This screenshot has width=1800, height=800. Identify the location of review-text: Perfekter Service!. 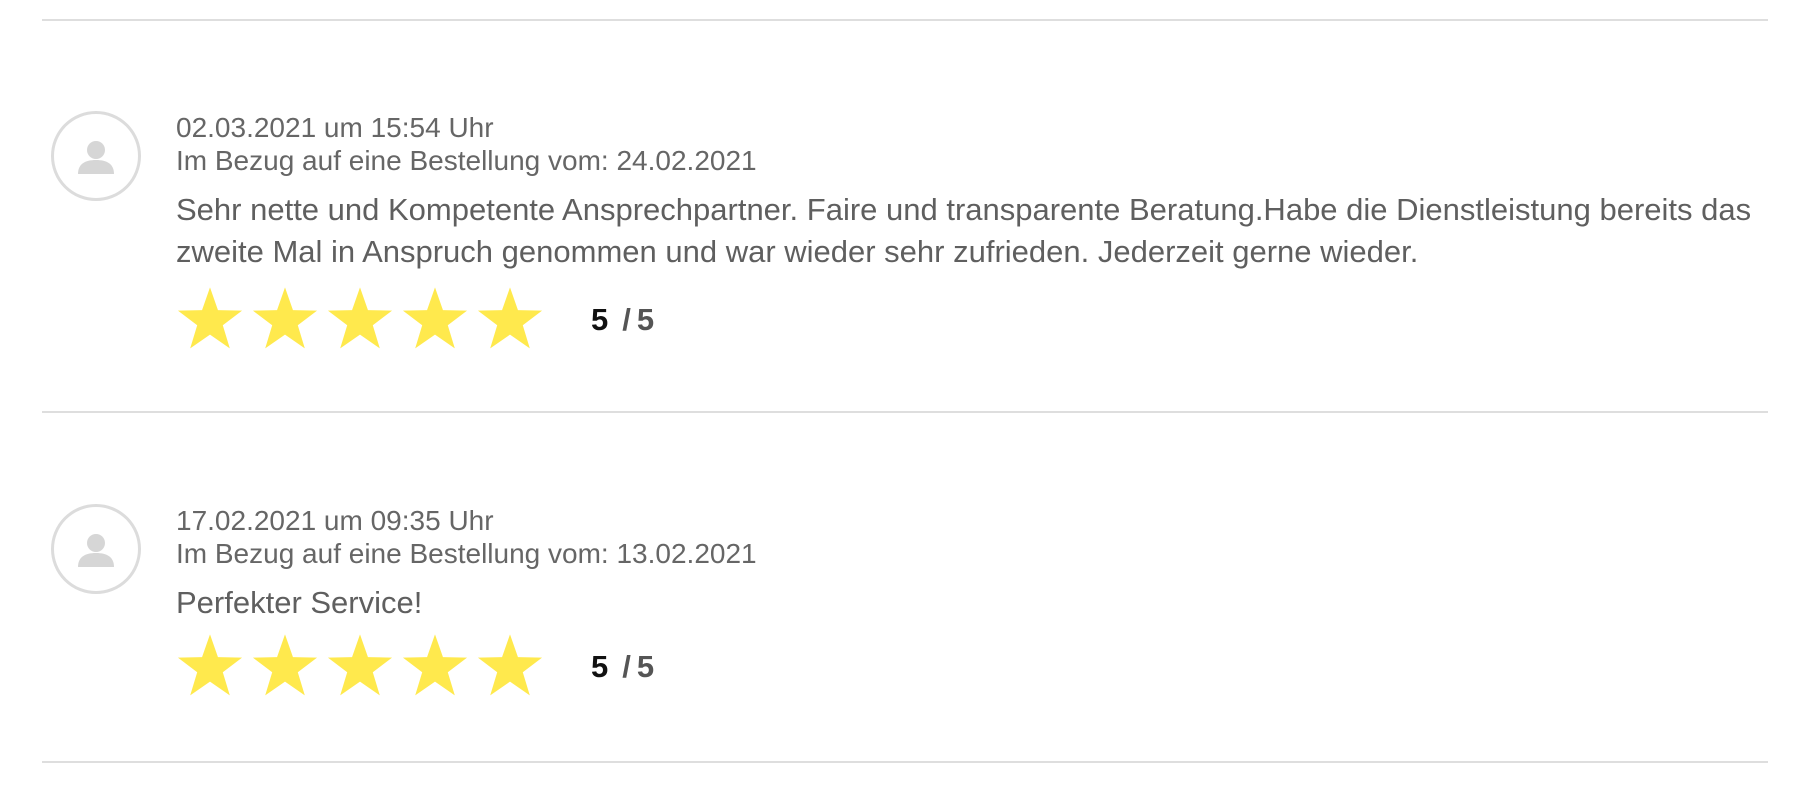
(299, 602).